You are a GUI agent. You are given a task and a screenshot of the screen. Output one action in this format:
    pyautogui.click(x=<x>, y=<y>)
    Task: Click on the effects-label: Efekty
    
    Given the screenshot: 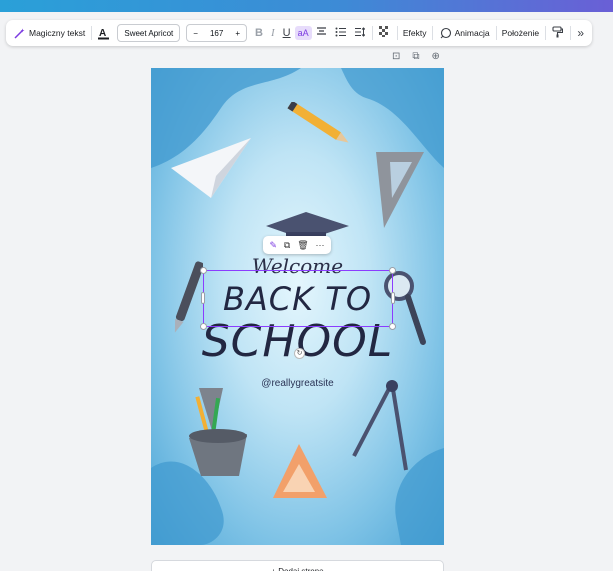 What is the action you would take?
    pyautogui.click(x=414, y=33)
    